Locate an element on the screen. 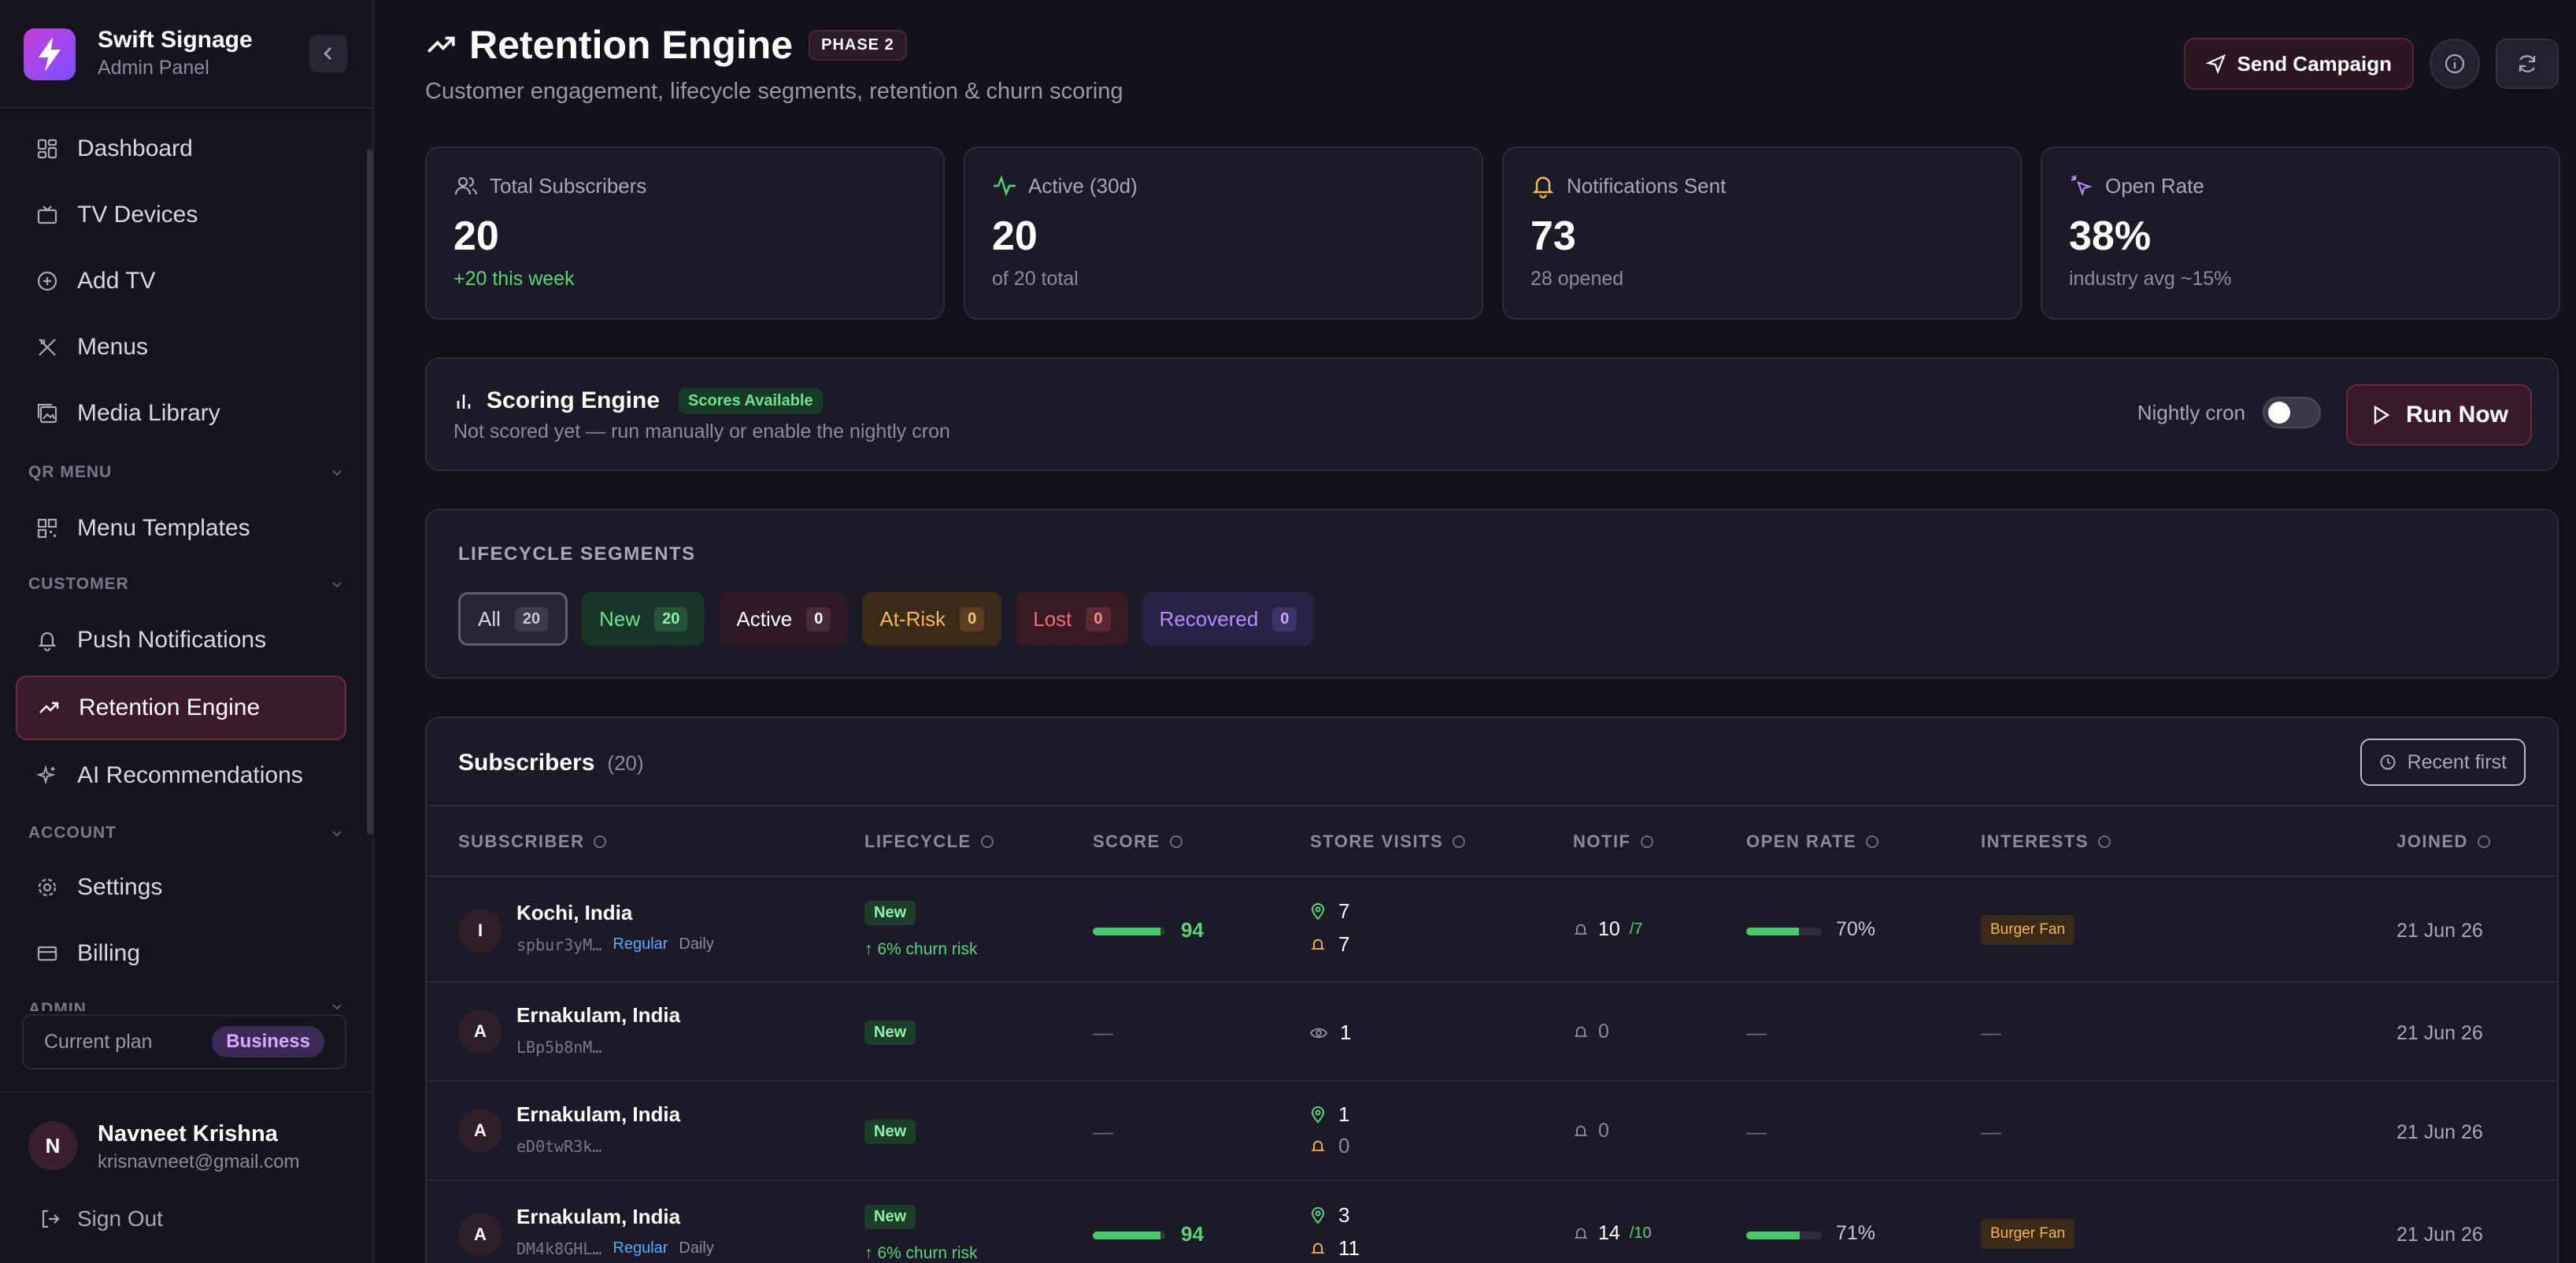  column-store-visits: STORE VISITS is located at coordinates (1387, 842).